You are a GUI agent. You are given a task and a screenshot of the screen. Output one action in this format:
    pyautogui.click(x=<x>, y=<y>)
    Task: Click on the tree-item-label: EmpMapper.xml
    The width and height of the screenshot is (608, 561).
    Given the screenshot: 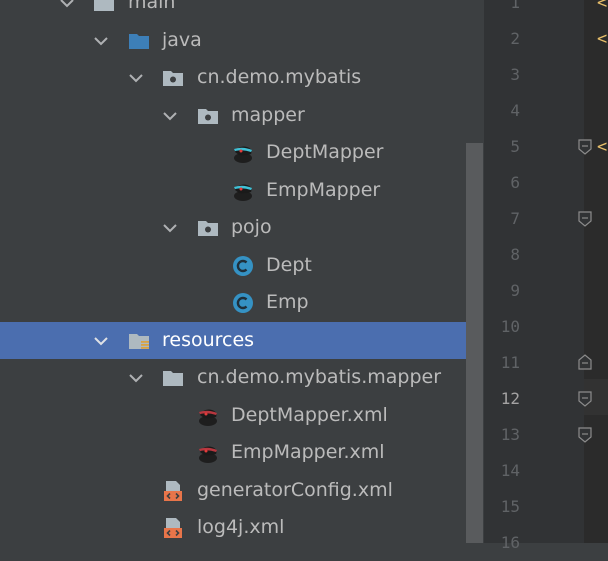 What is the action you would take?
    pyautogui.click(x=308, y=452)
    